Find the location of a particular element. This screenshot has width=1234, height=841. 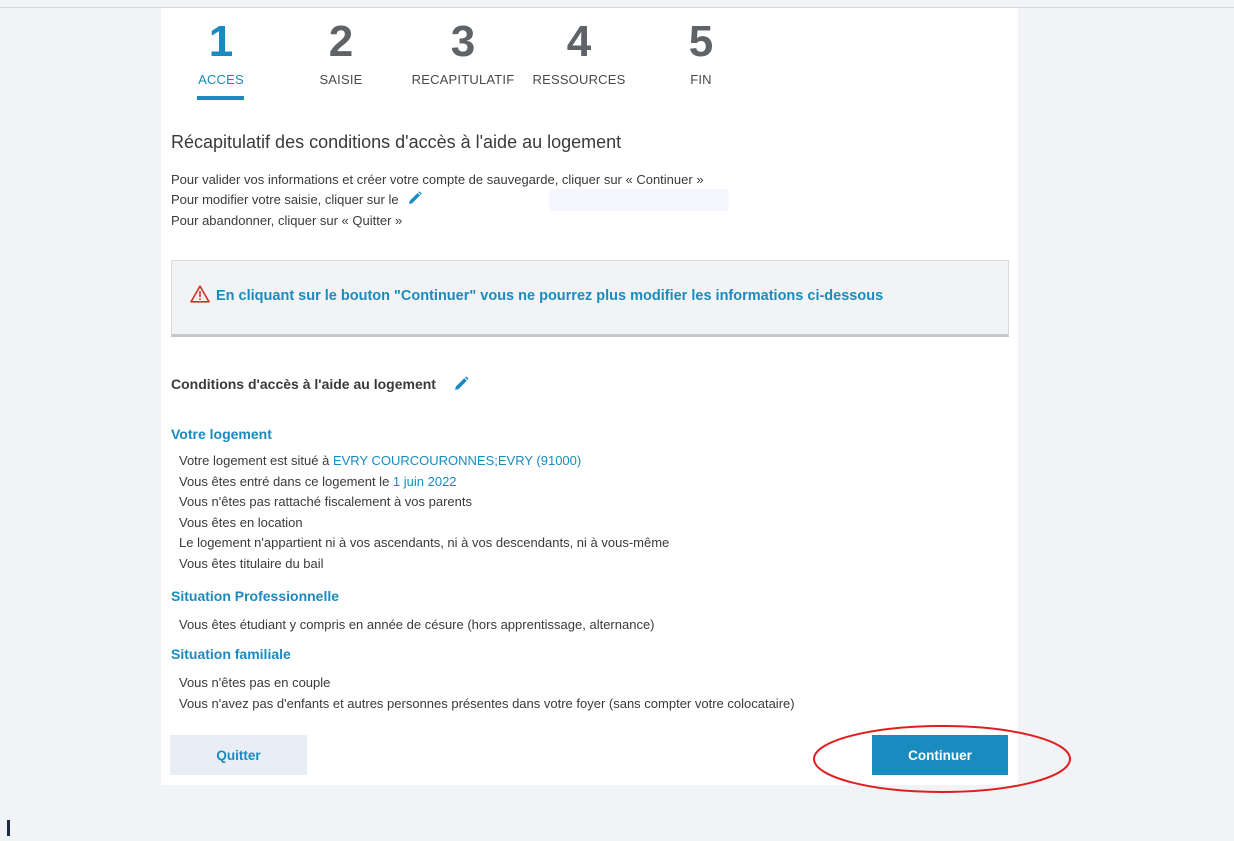

entry-date-value: 1 juin 2022 is located at coordinates (424, 481).